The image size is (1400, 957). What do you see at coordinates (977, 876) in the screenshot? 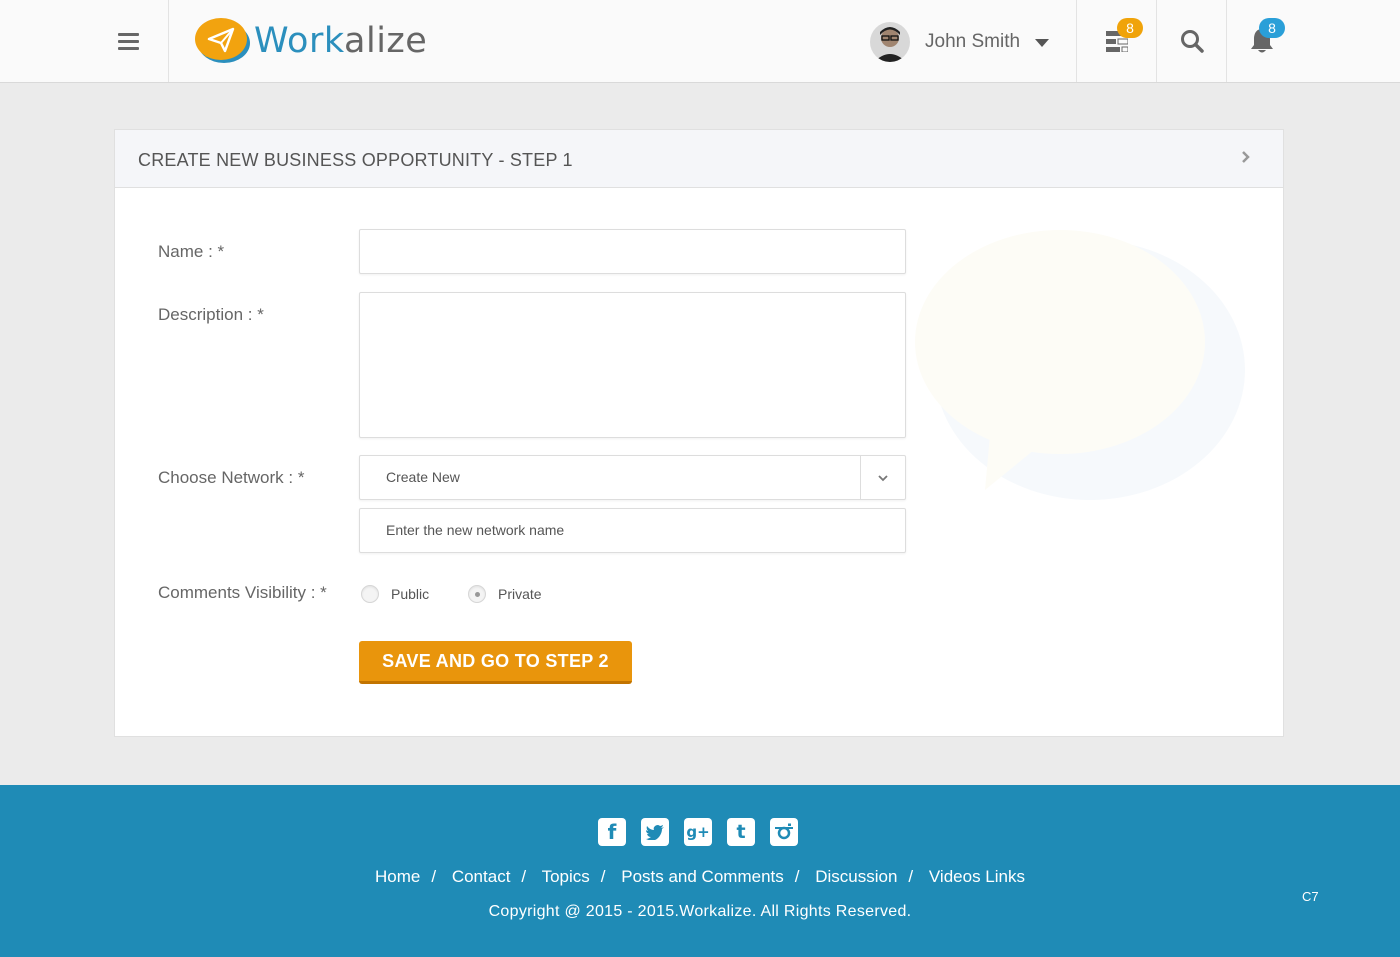
I see `footer-link-videos-links: Videos Links` at bounding box center [977, 876].